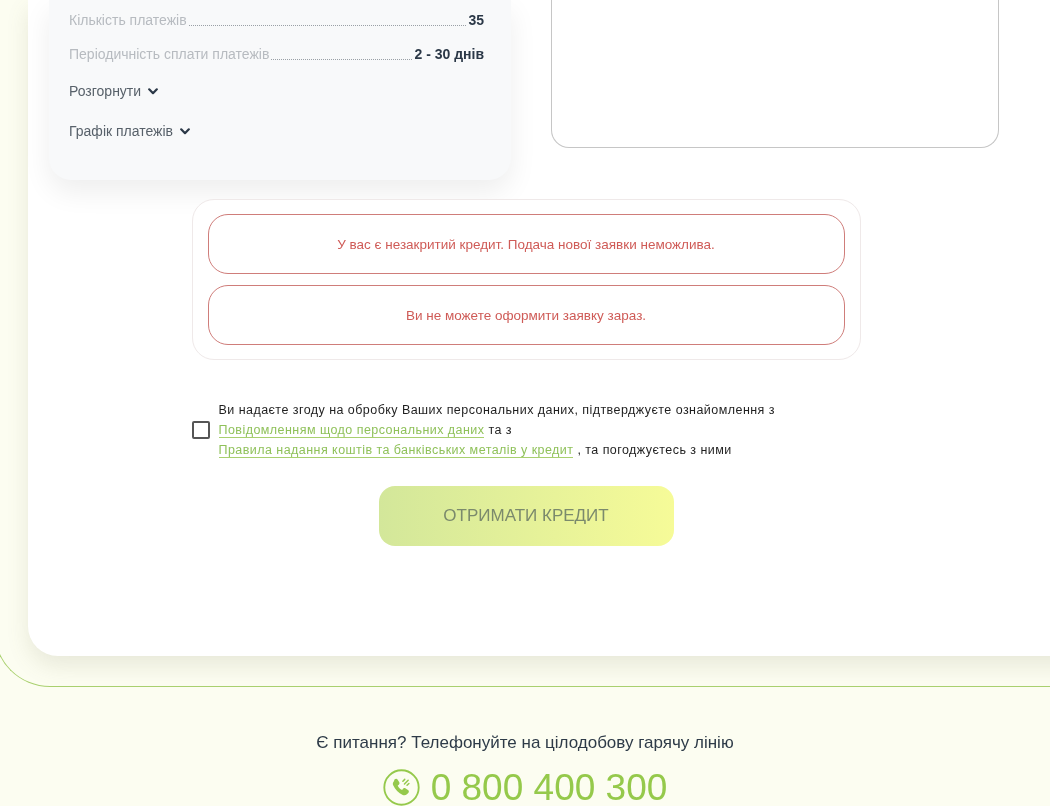  Describe the element at coordinates (114, 91) in the screenshot. I see `disclosure-toggle: Розгорнути` at that location.